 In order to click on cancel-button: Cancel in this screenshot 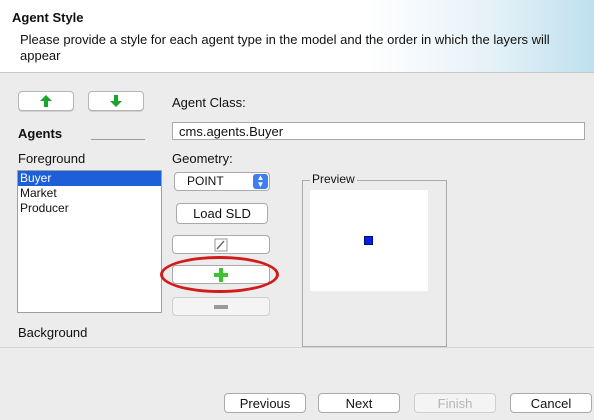, I will do `click(551, 403)`.